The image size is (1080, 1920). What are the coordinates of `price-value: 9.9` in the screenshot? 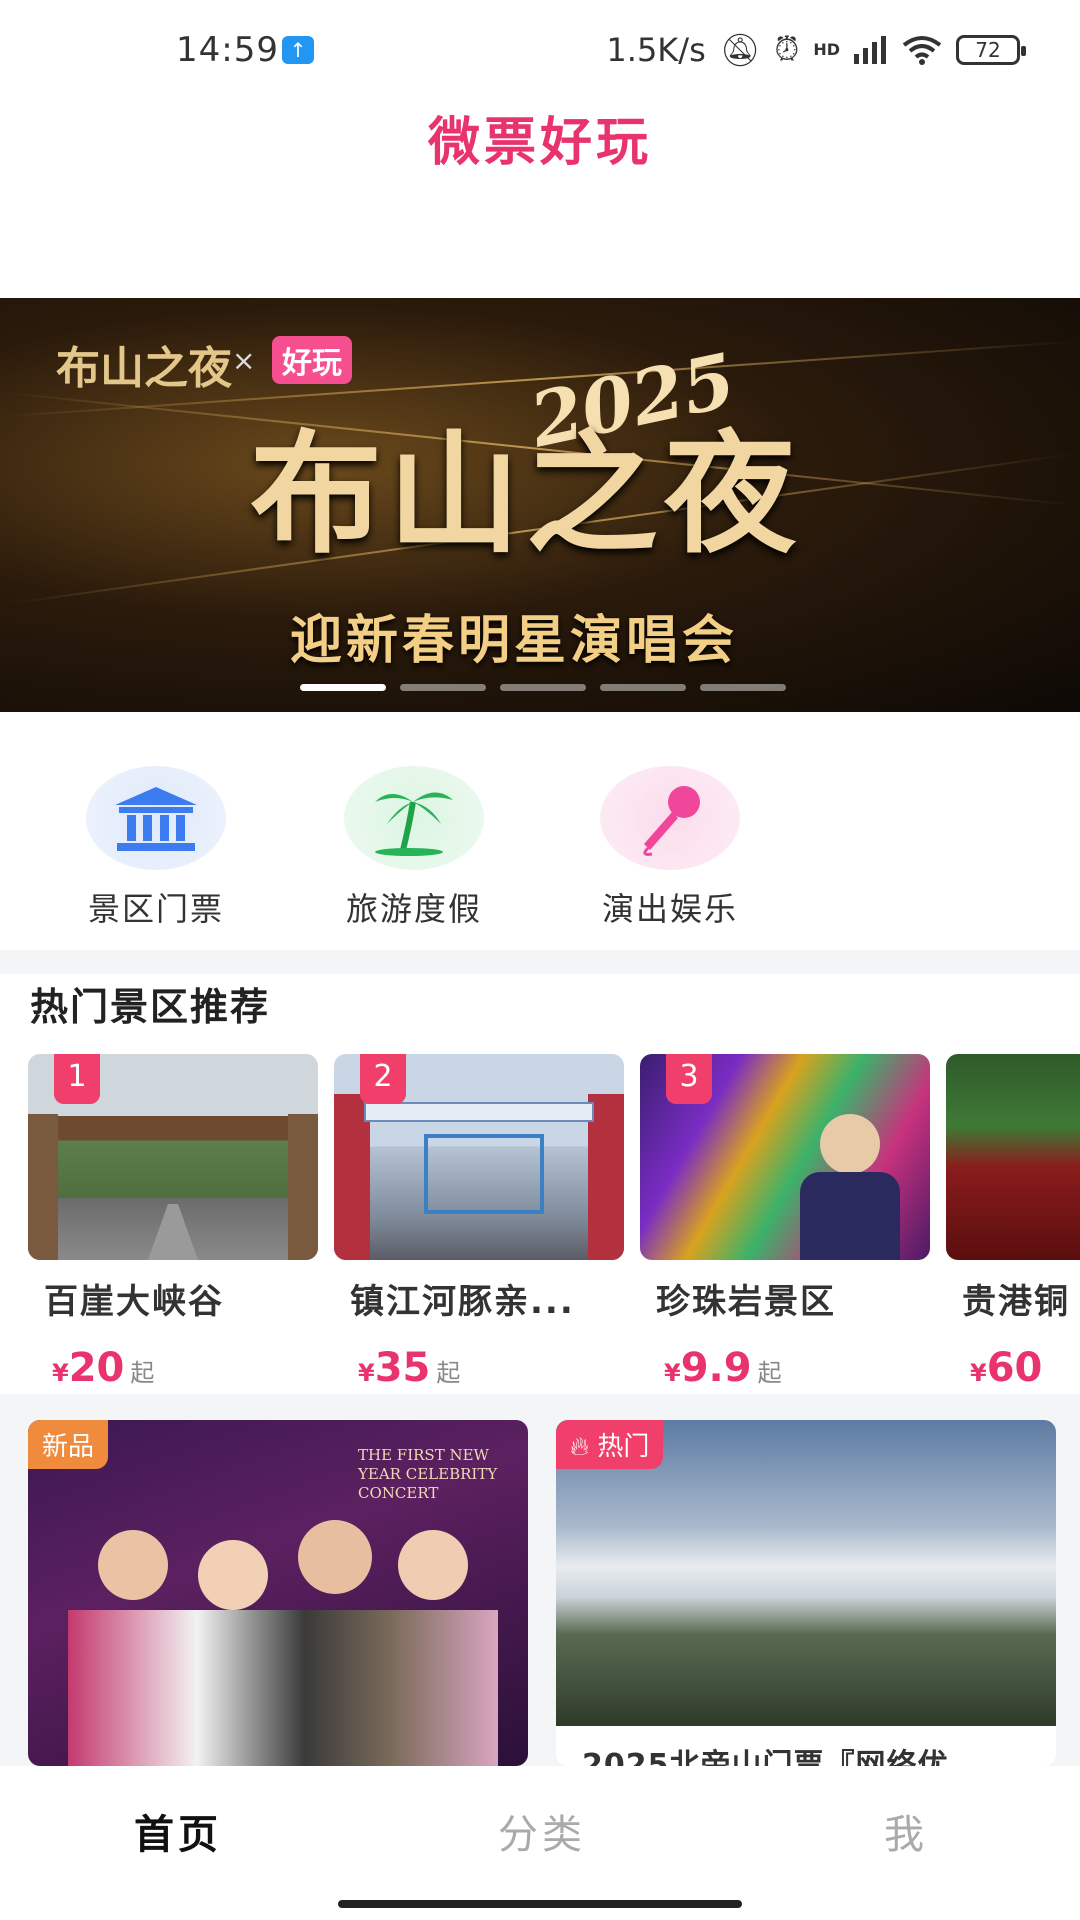 It's located at (716, 1368).